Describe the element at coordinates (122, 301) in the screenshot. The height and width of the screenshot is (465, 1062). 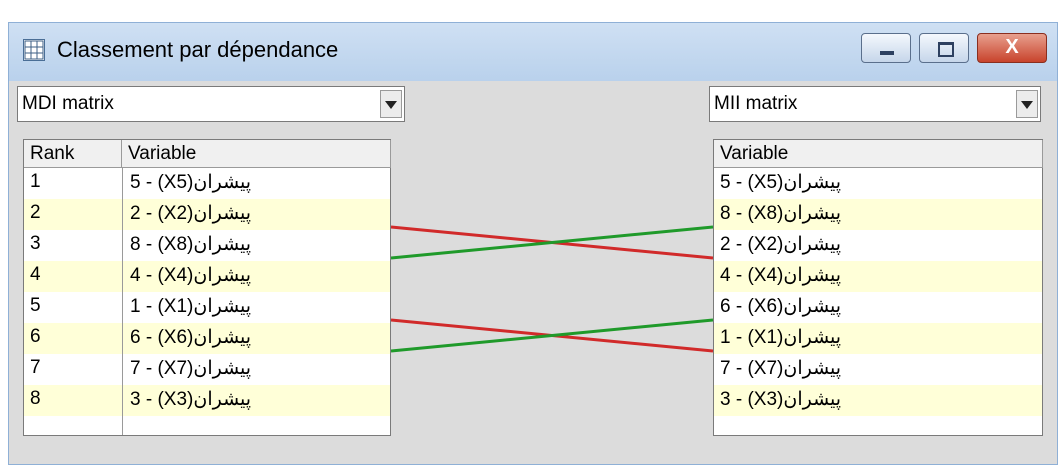
I see `column-divider` at that location.